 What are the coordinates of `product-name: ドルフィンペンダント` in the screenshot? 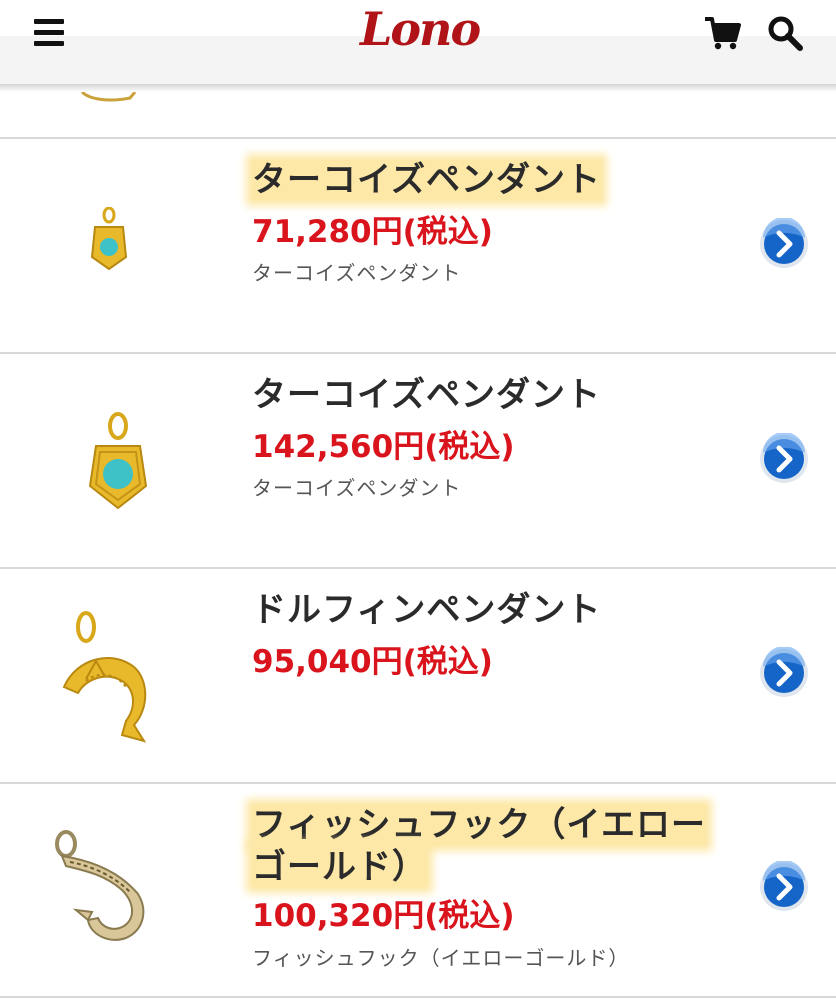 It's located at (426, 610).